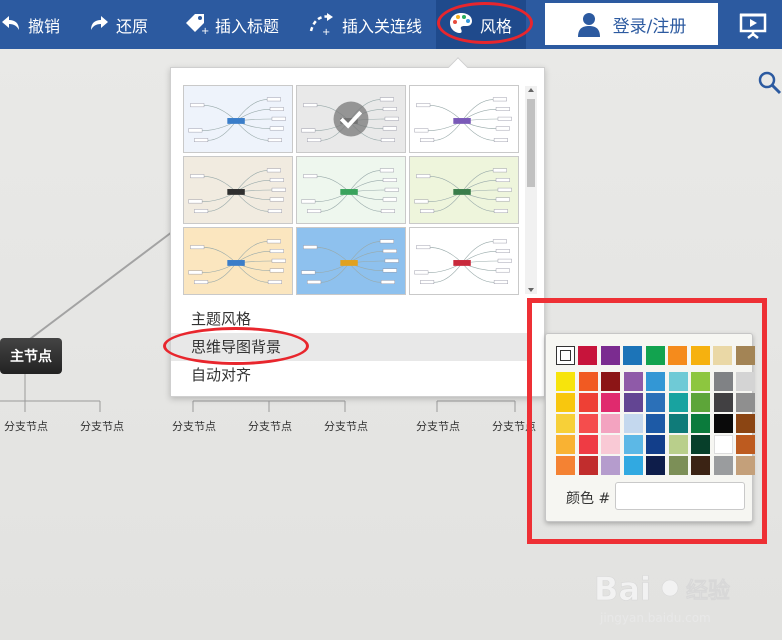 This screenshot has height=640, width=782. I want to click on insert-title-label: 插入标题, so click(247, 26).